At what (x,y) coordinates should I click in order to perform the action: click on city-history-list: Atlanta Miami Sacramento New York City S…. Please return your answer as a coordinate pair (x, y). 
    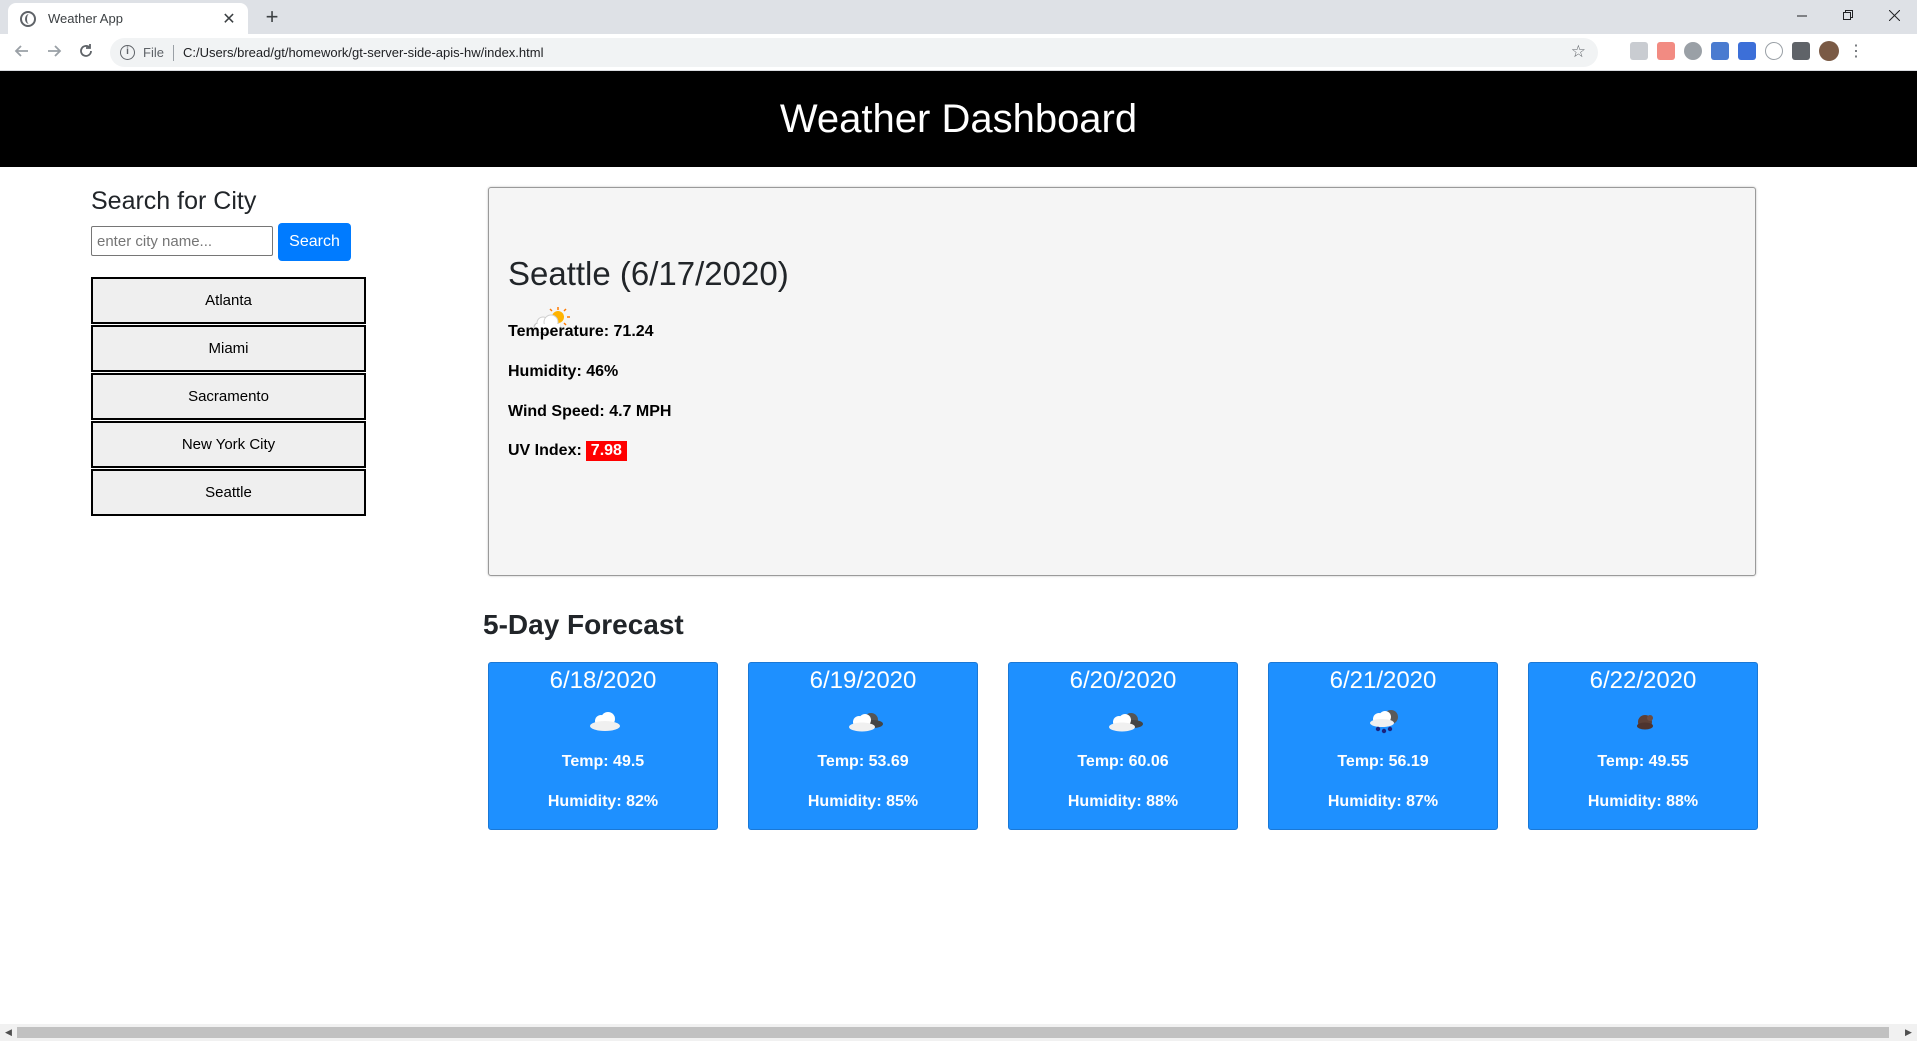
    Looking at the image, I should click on (228, 397).